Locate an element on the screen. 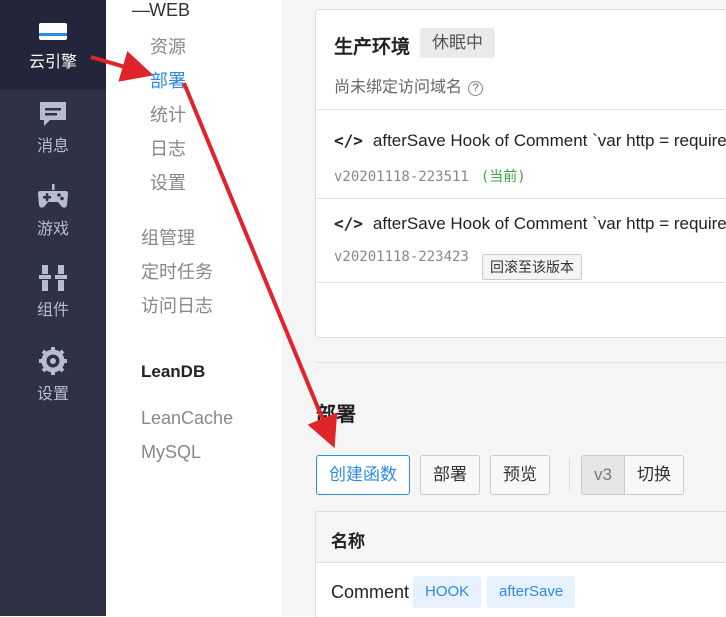 This screenshot has height=617, width=726. gear-icon is located at coordinates (53, 361).